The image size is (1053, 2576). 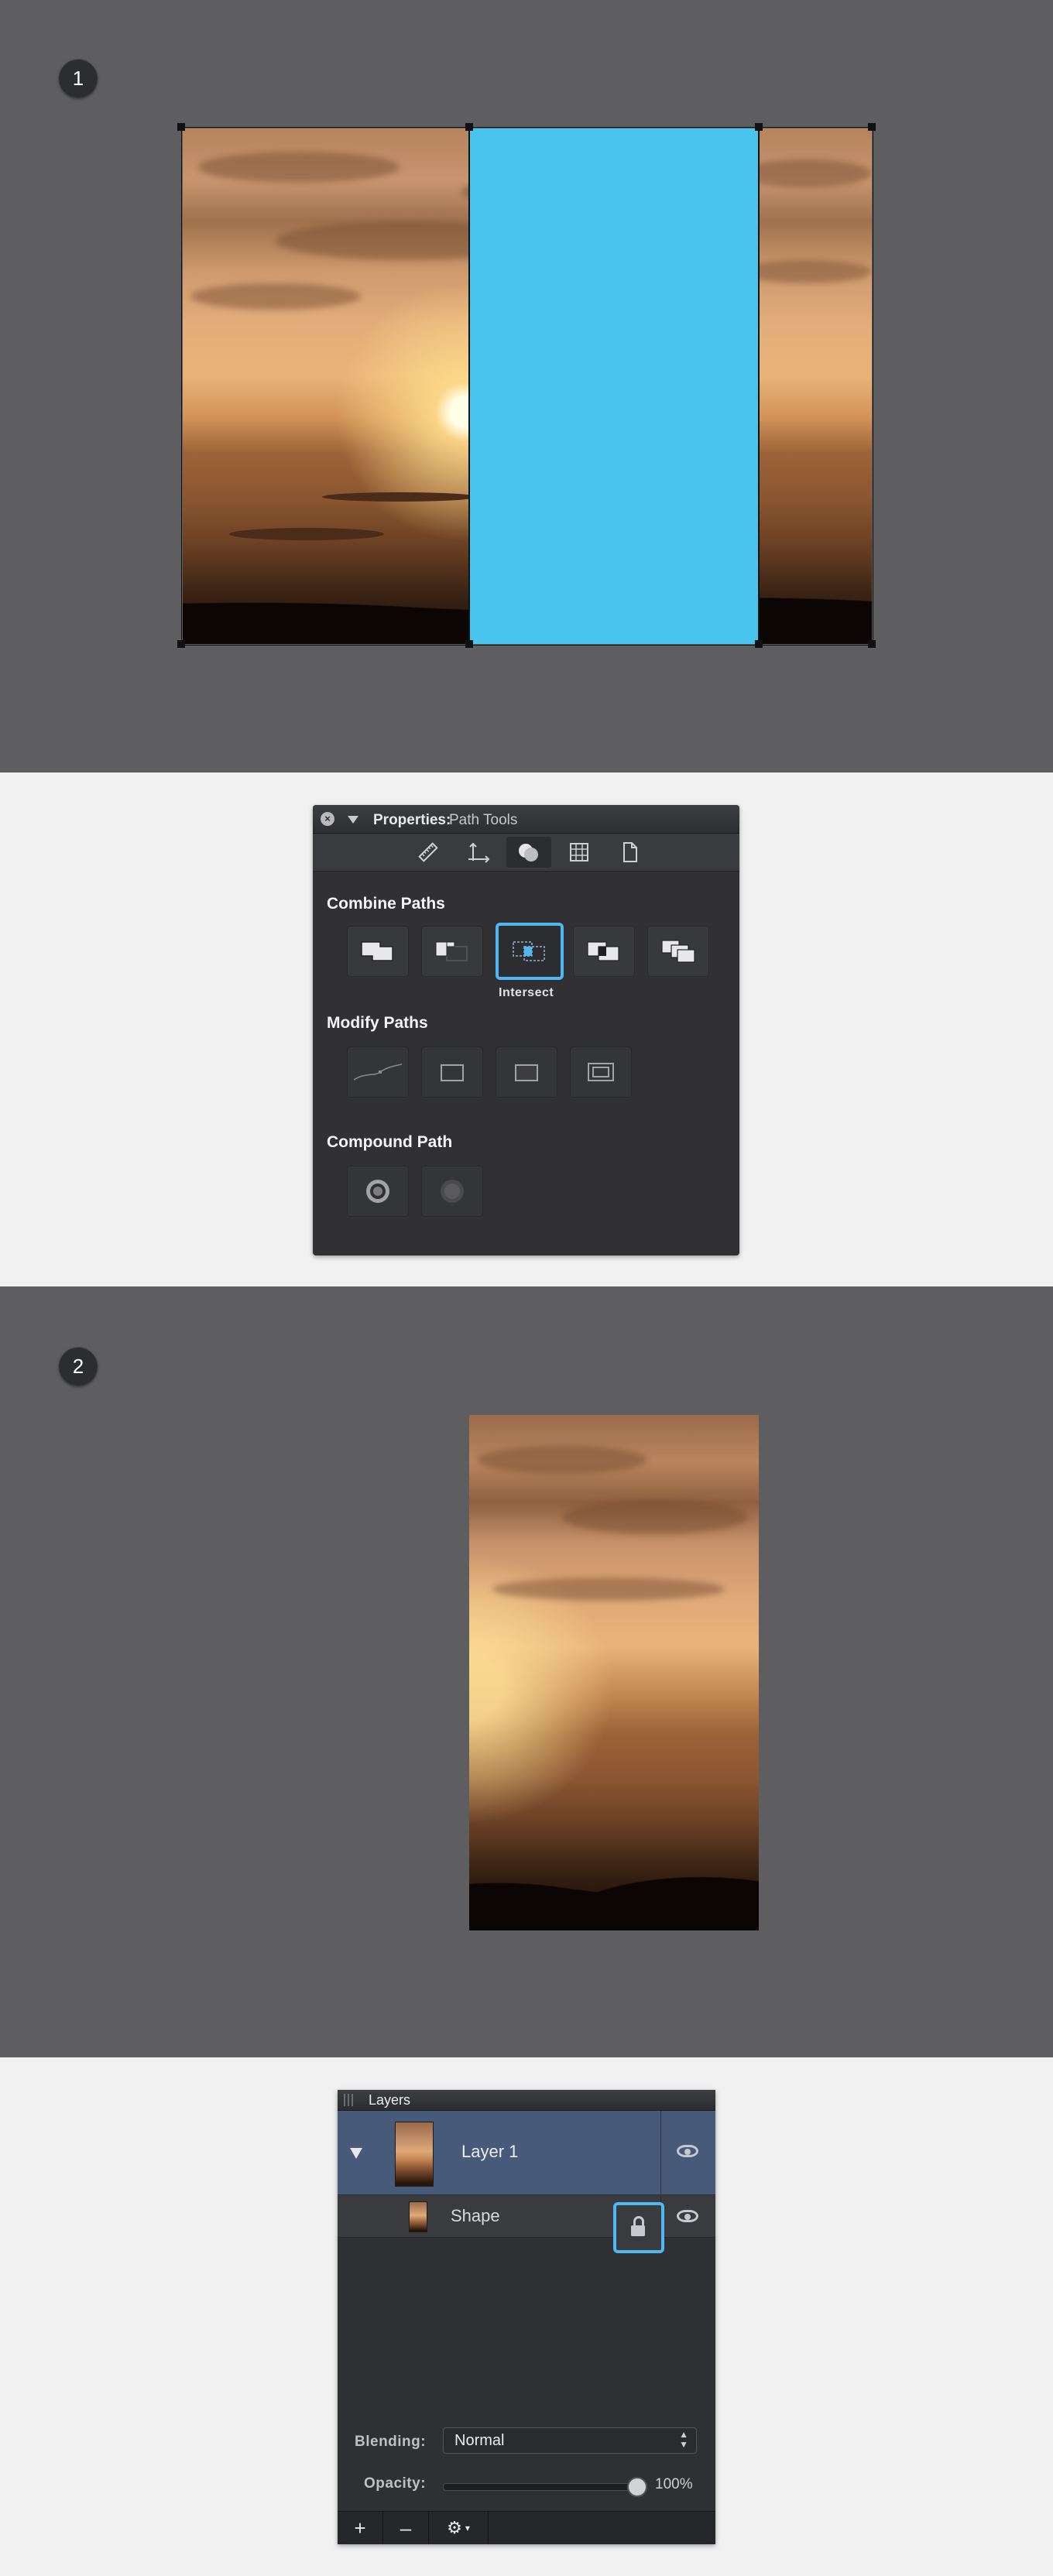 I want to click on step-2-badge: 2, so click(x=79, y=1366).